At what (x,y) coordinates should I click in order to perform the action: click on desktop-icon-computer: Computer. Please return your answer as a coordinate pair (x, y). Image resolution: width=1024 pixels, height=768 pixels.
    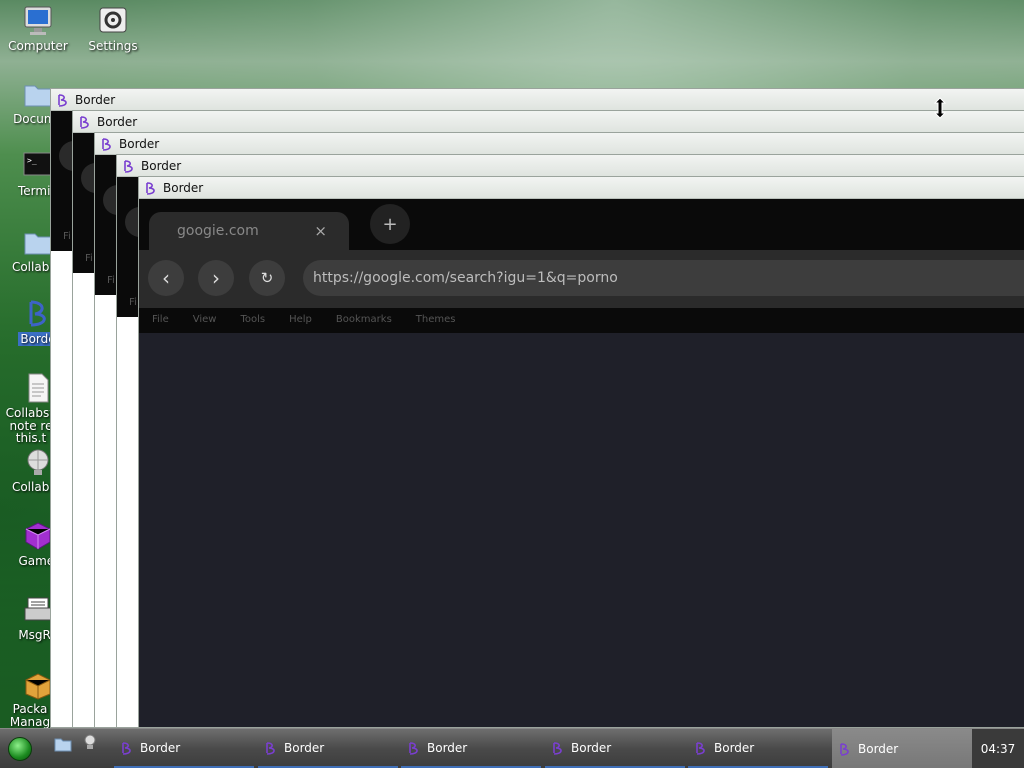
    Looking at the image, I should click on (38, 29).